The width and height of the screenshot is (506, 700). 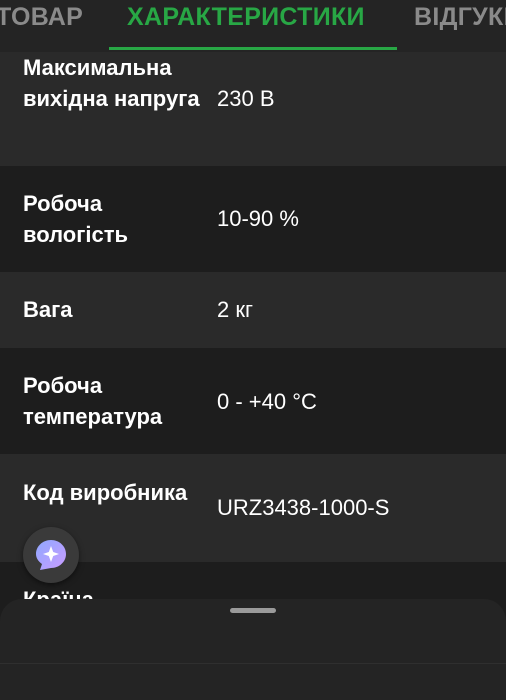 What do you see at coordinates (105, 492) in the screenshot?
I see `spec-name: Код виробника` at bounding box center [105, 492].